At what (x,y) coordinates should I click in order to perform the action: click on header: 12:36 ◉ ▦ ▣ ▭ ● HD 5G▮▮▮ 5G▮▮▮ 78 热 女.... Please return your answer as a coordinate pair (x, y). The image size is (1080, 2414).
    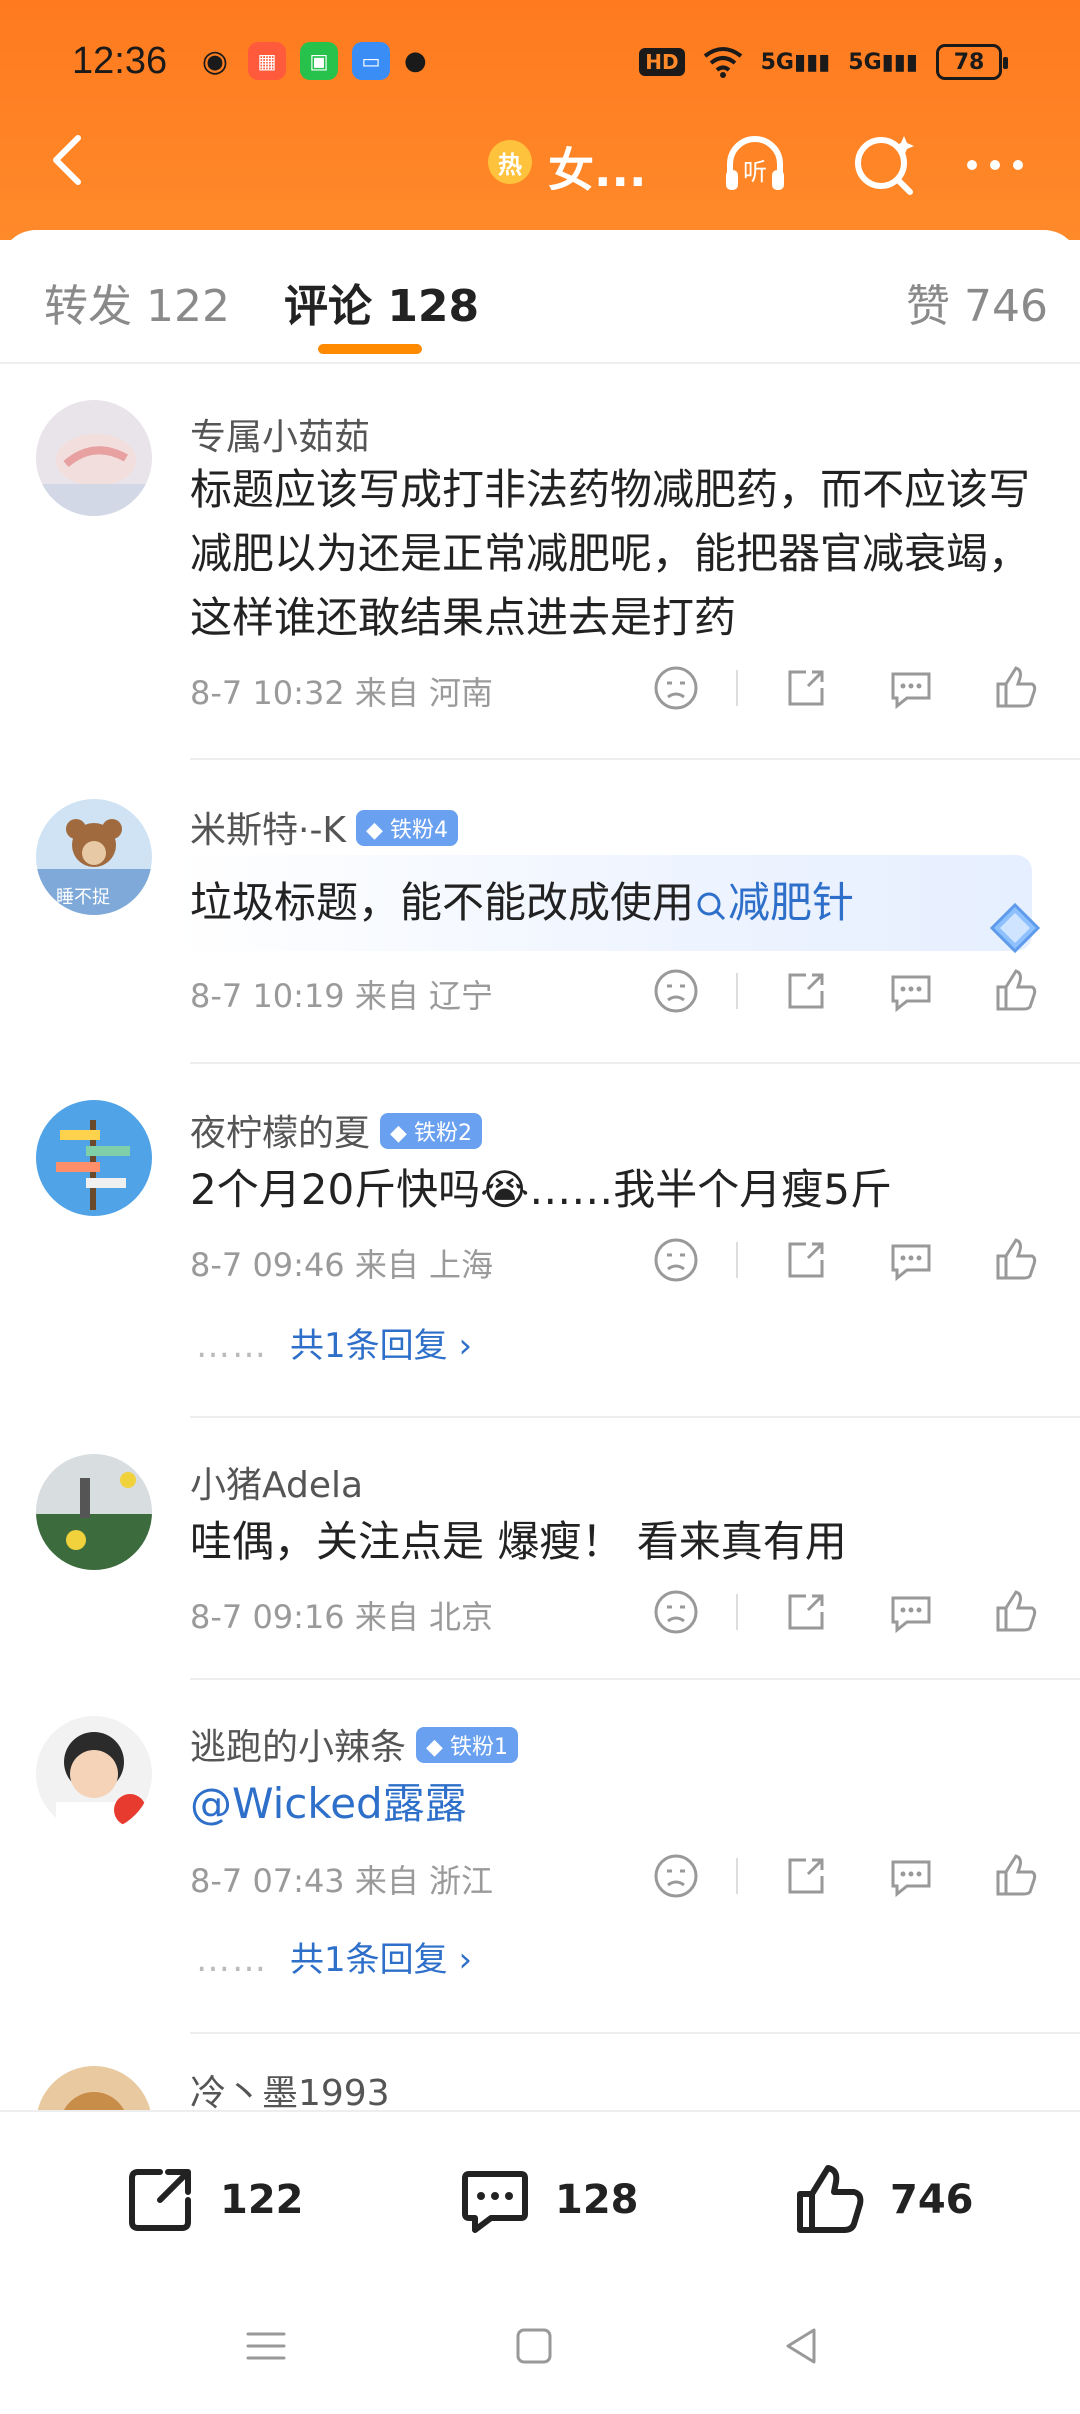
    Looking at the image, I should click on (540, 120).